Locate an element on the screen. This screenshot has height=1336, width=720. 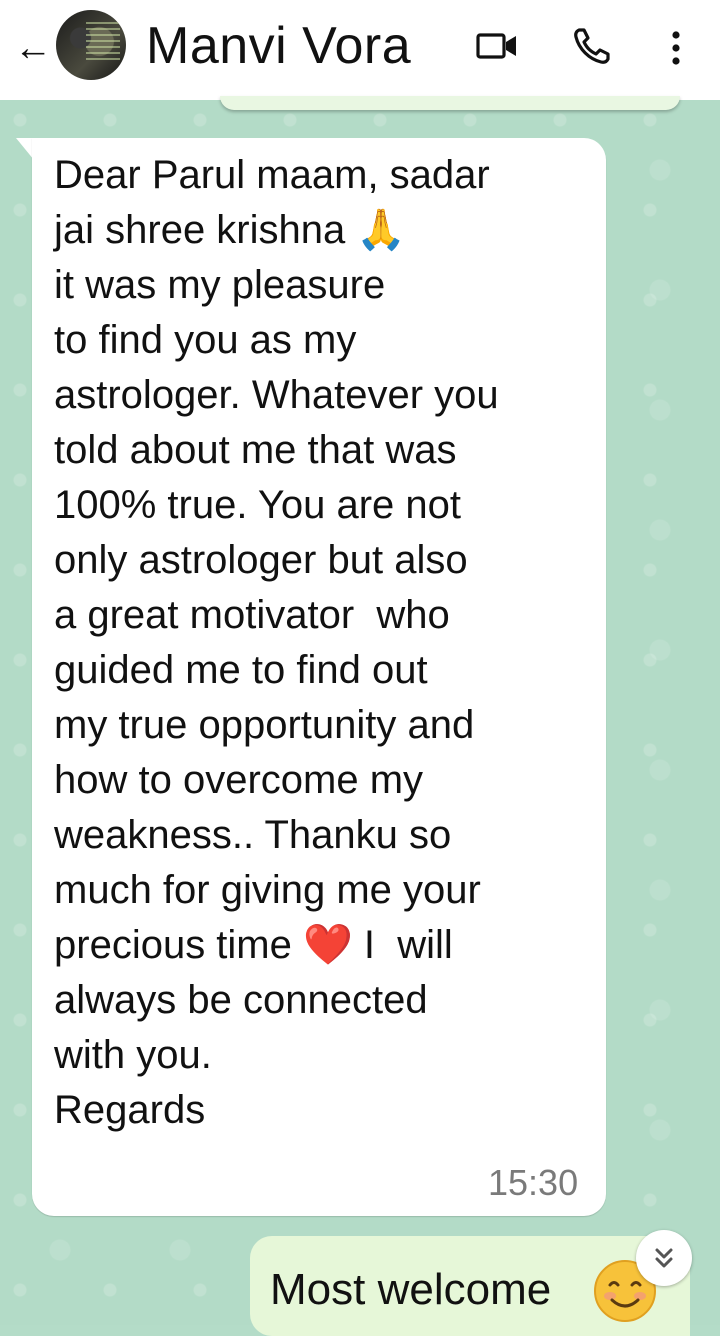
double-chevron-down-icon is located at coordinates (664, 1258).